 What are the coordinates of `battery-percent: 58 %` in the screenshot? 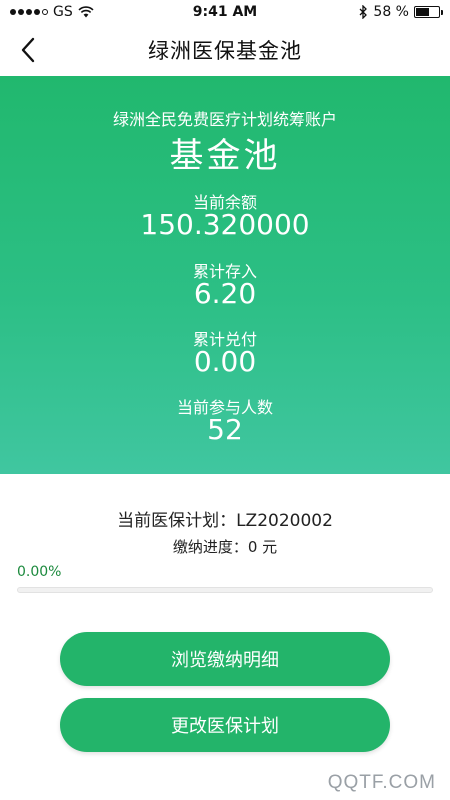 It's located at (391, 12).